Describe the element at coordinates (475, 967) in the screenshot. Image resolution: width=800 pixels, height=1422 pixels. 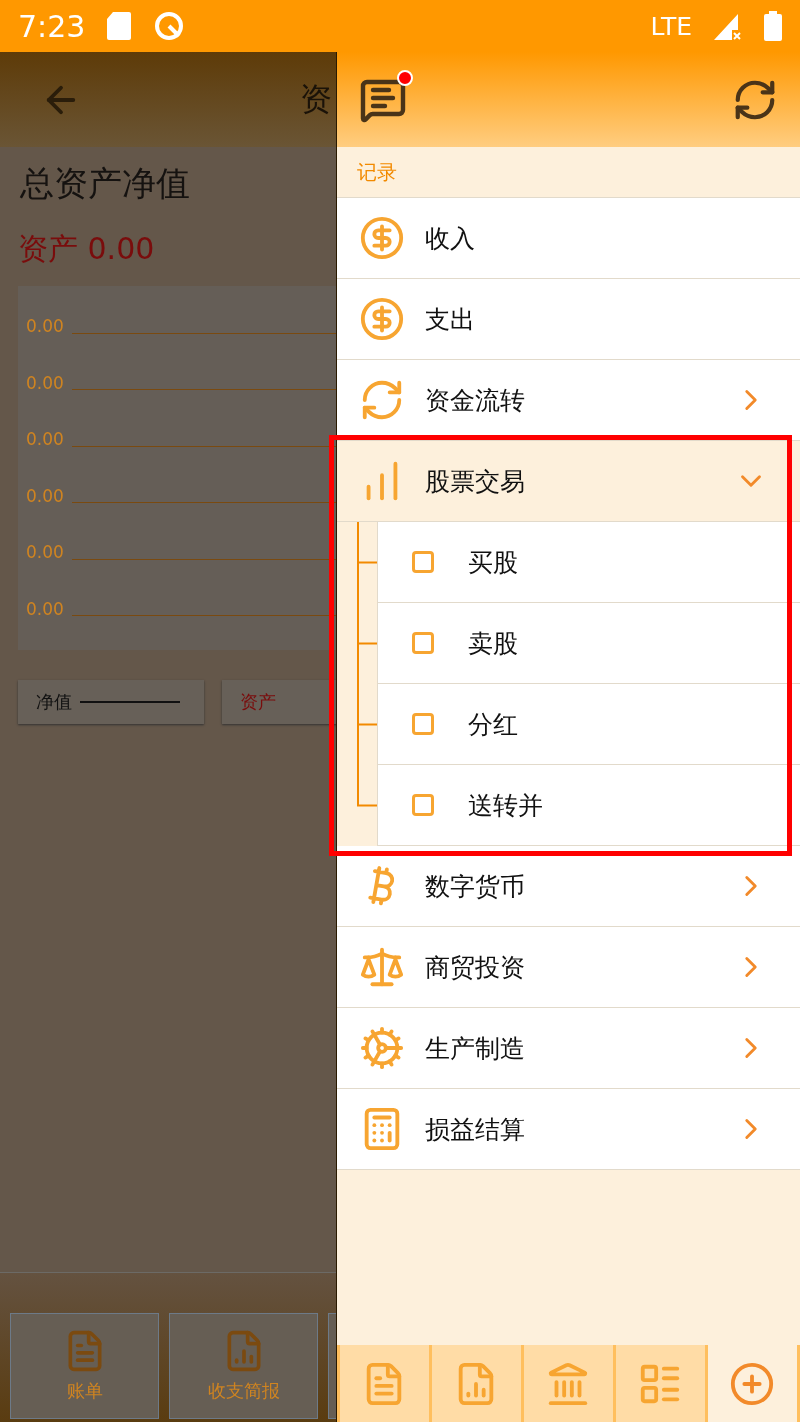
I see `menu-label: 商贸投资` at that location.